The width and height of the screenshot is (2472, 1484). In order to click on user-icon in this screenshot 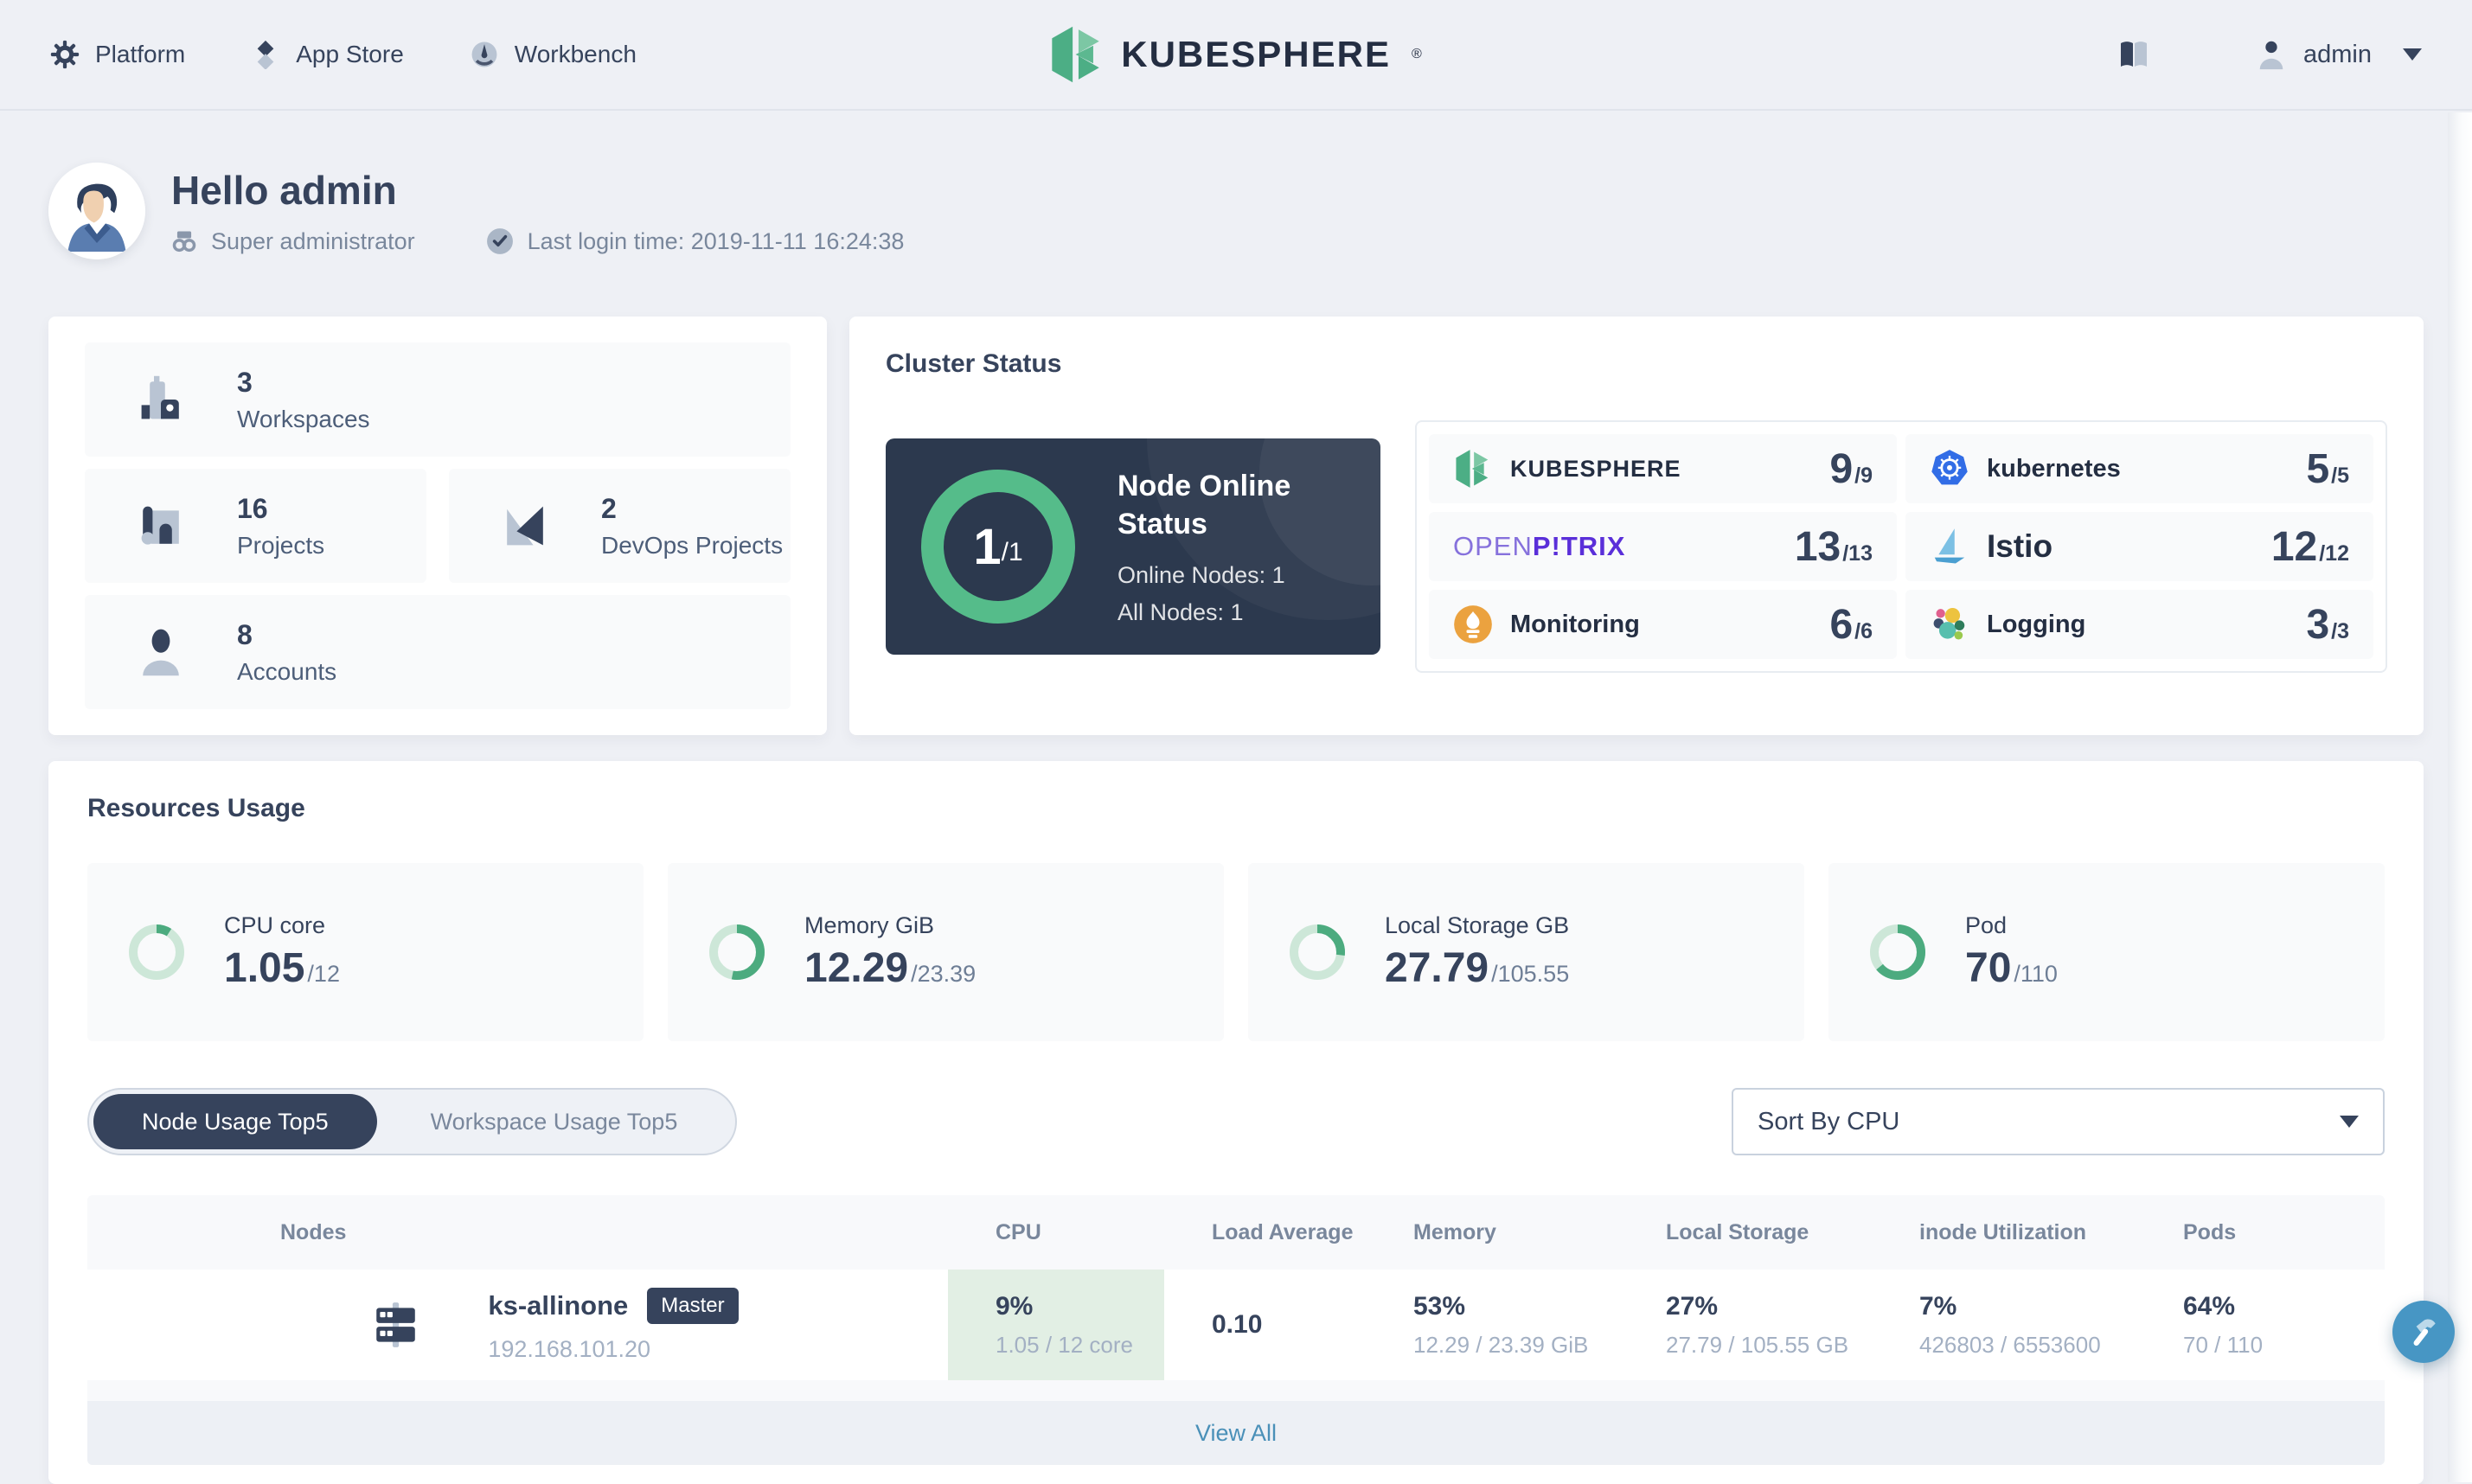, I will do `click(2271, 56)`.